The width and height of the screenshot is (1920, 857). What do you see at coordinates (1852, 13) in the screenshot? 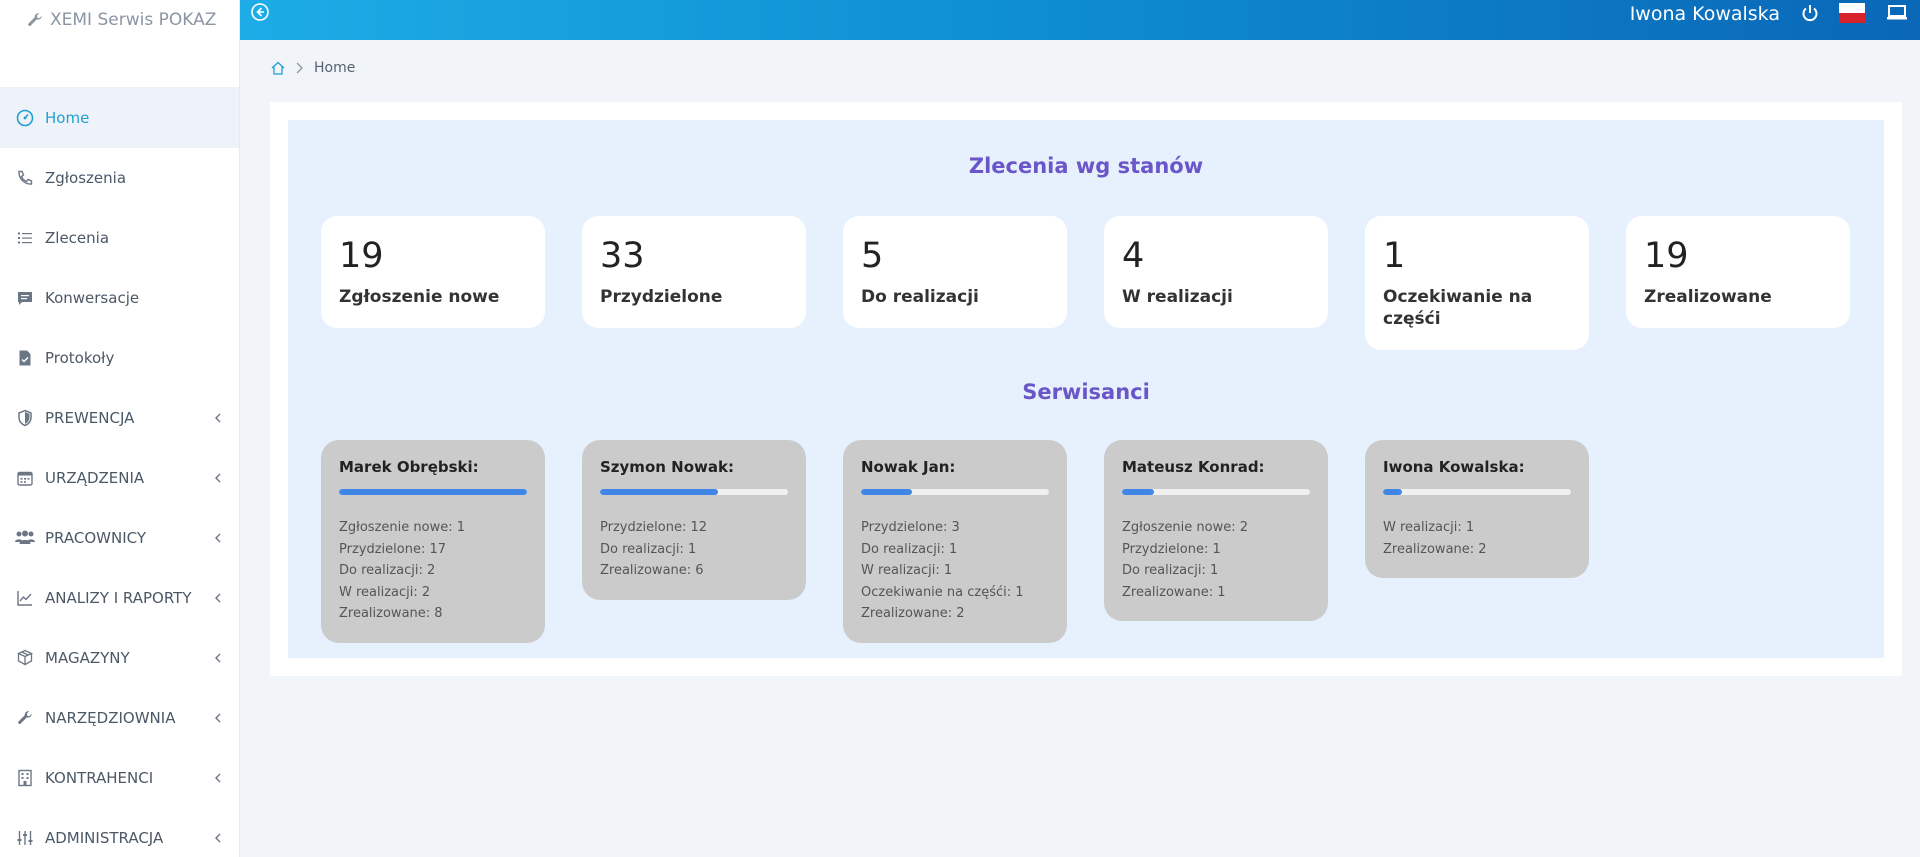
I see `flag-poland-icon` at bounding box center [1852, 13].